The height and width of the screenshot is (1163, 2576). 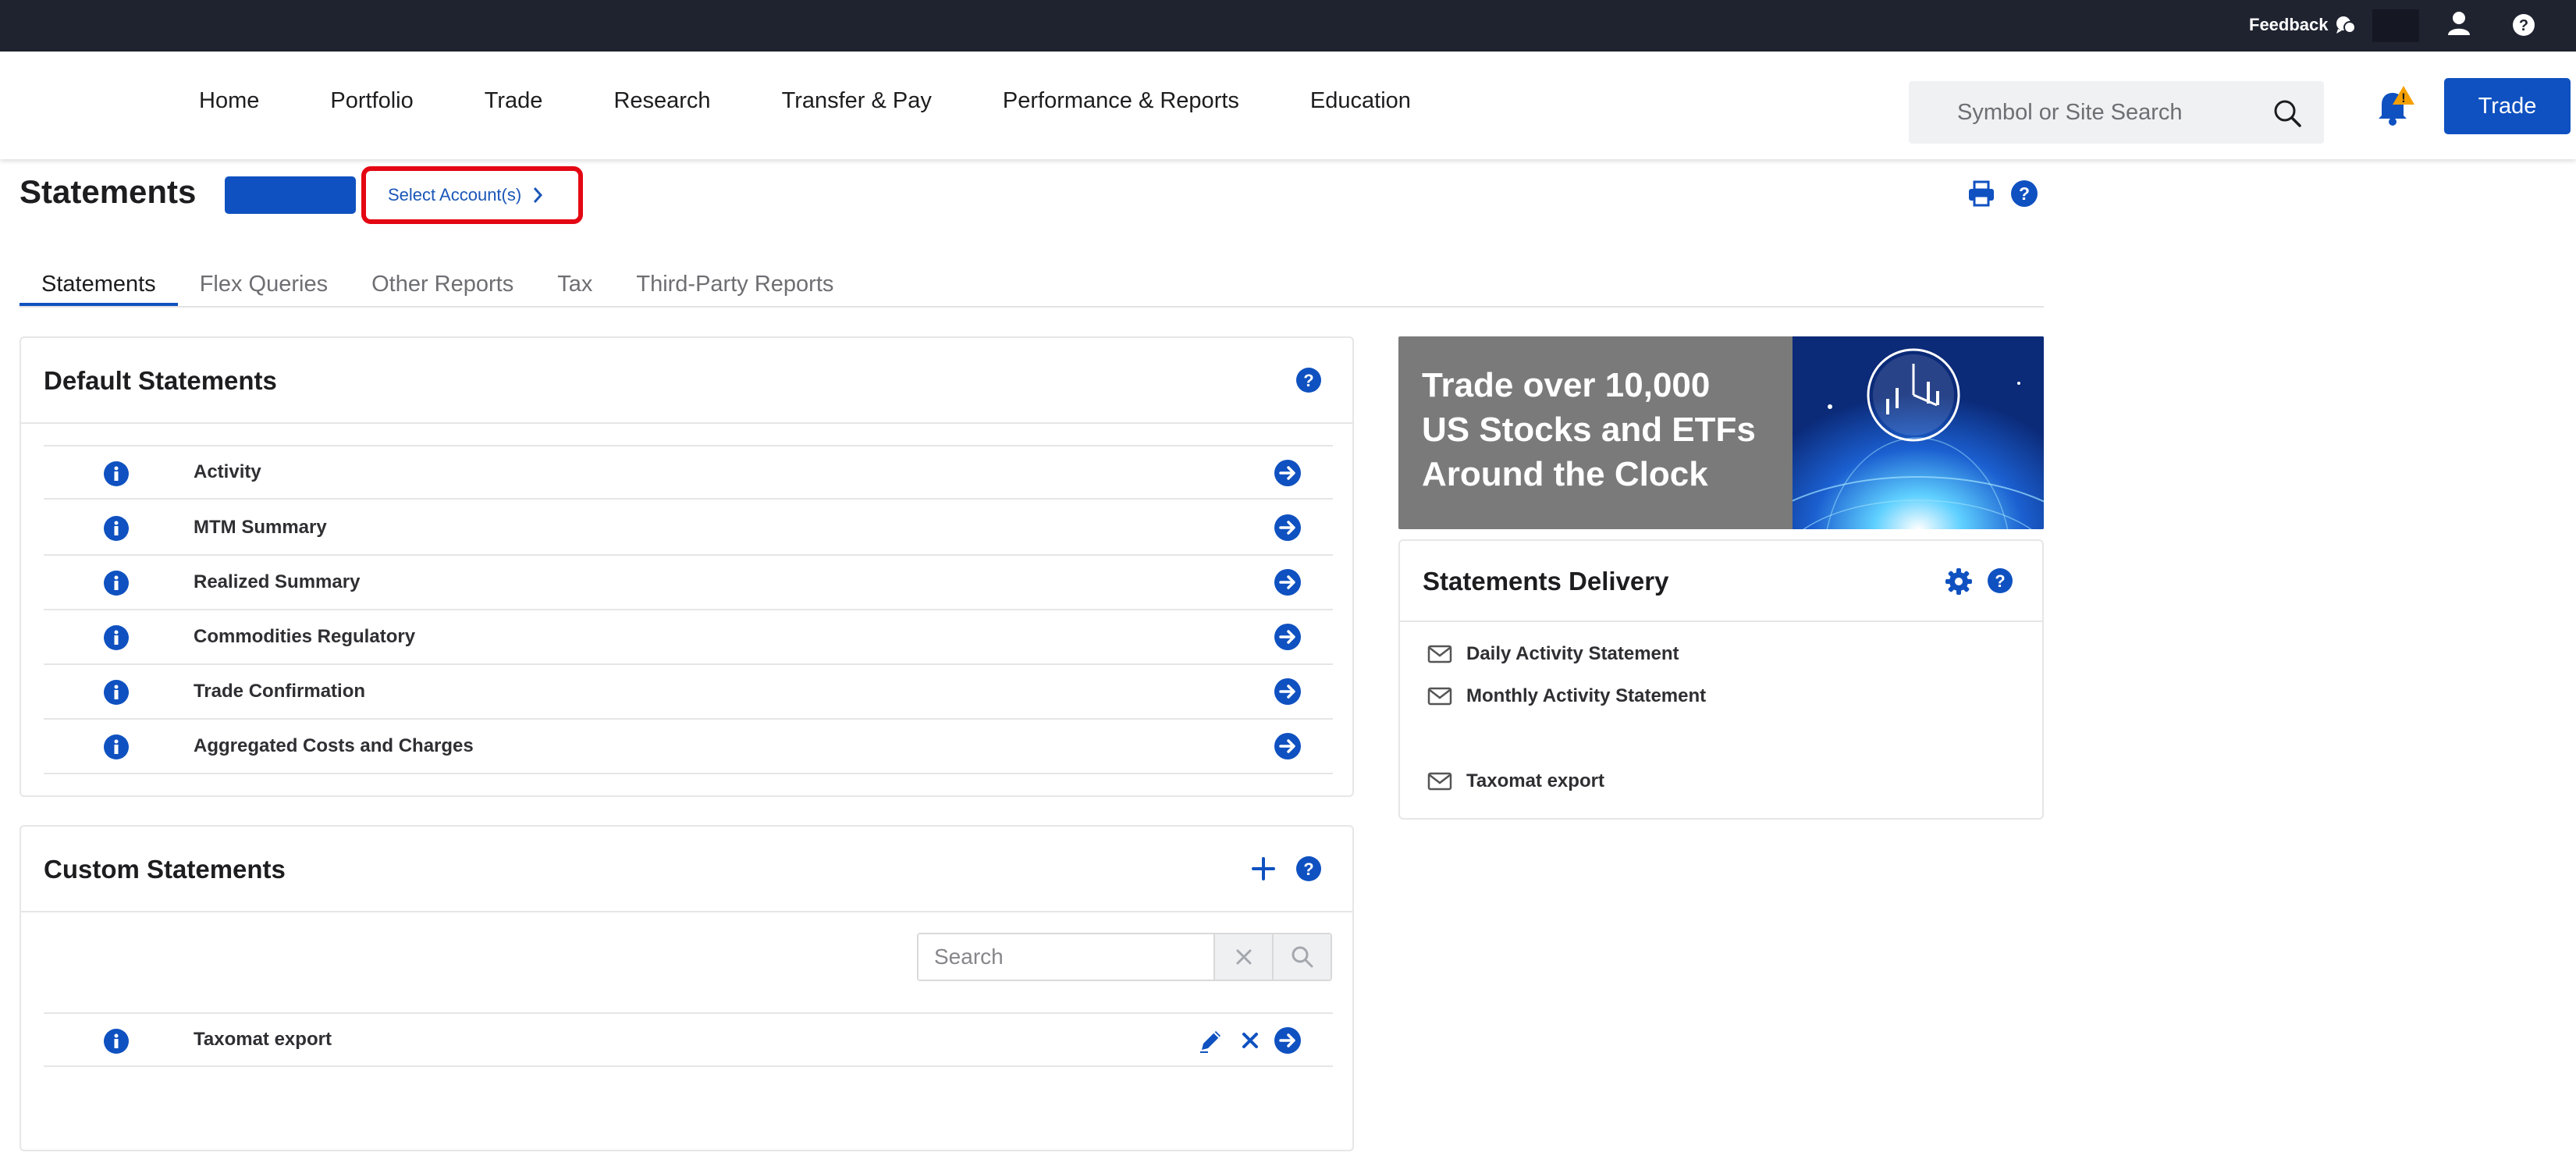 I want to click on delivery-item-monthly: Monthly Activity Statement, so click(x=1566, y=696).